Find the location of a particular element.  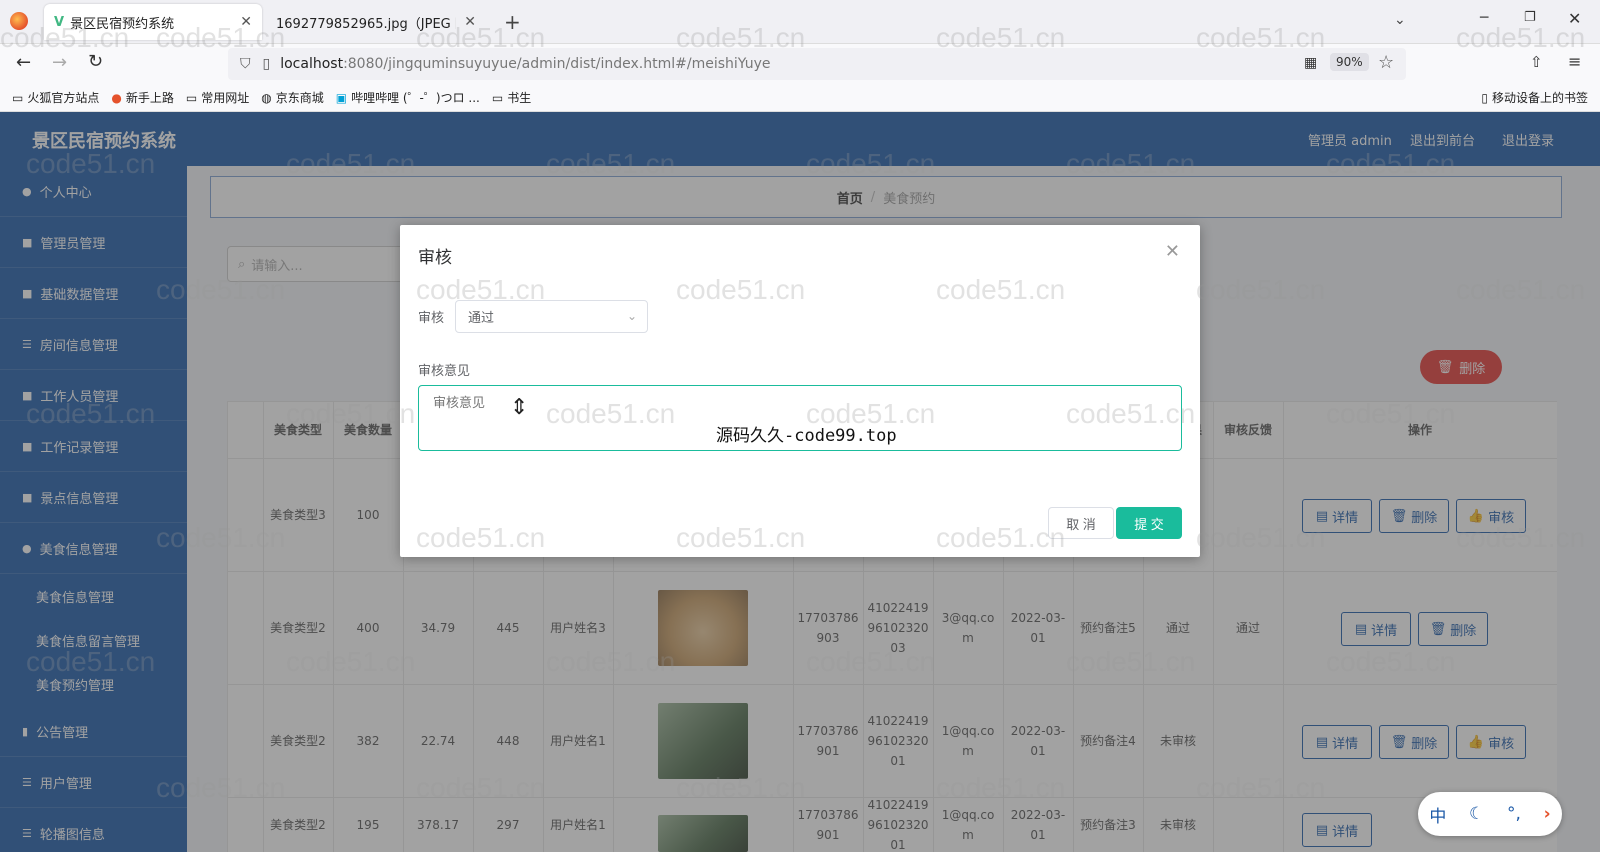

punctuation-icon: °, is located at coordinates (1514, 814).